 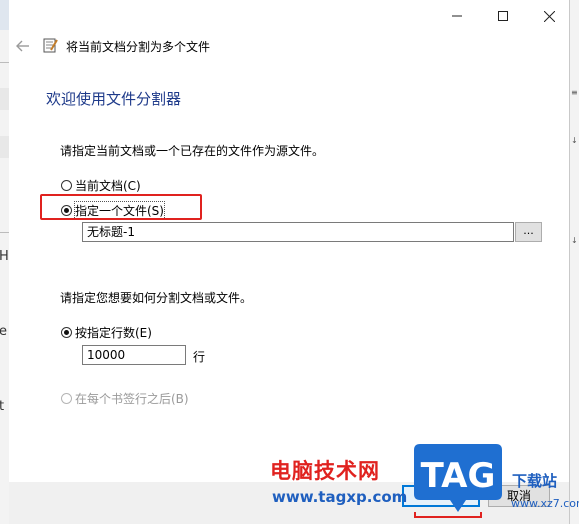 I want to click on back-button, so click(x=23, y=46).